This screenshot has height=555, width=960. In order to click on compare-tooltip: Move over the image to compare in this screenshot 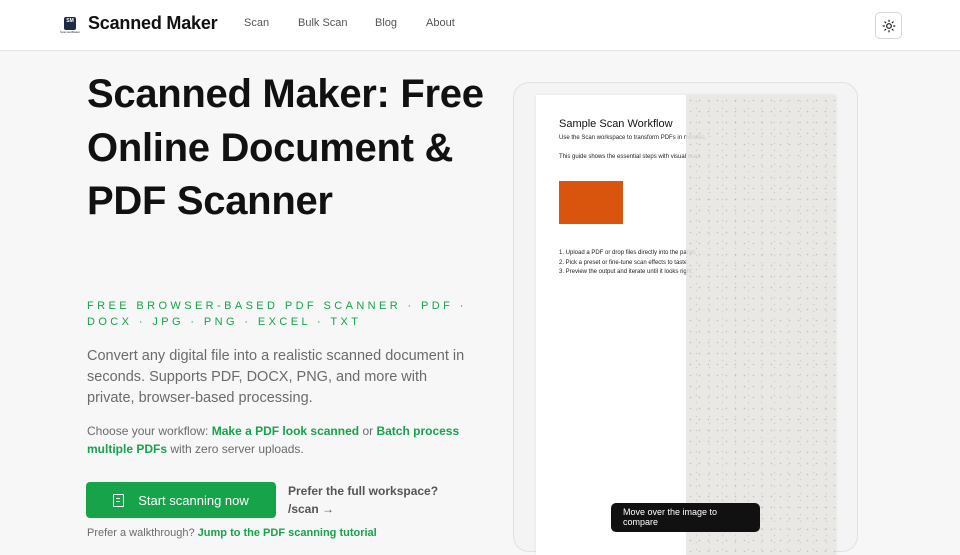, I will do `click(685, 517)`.